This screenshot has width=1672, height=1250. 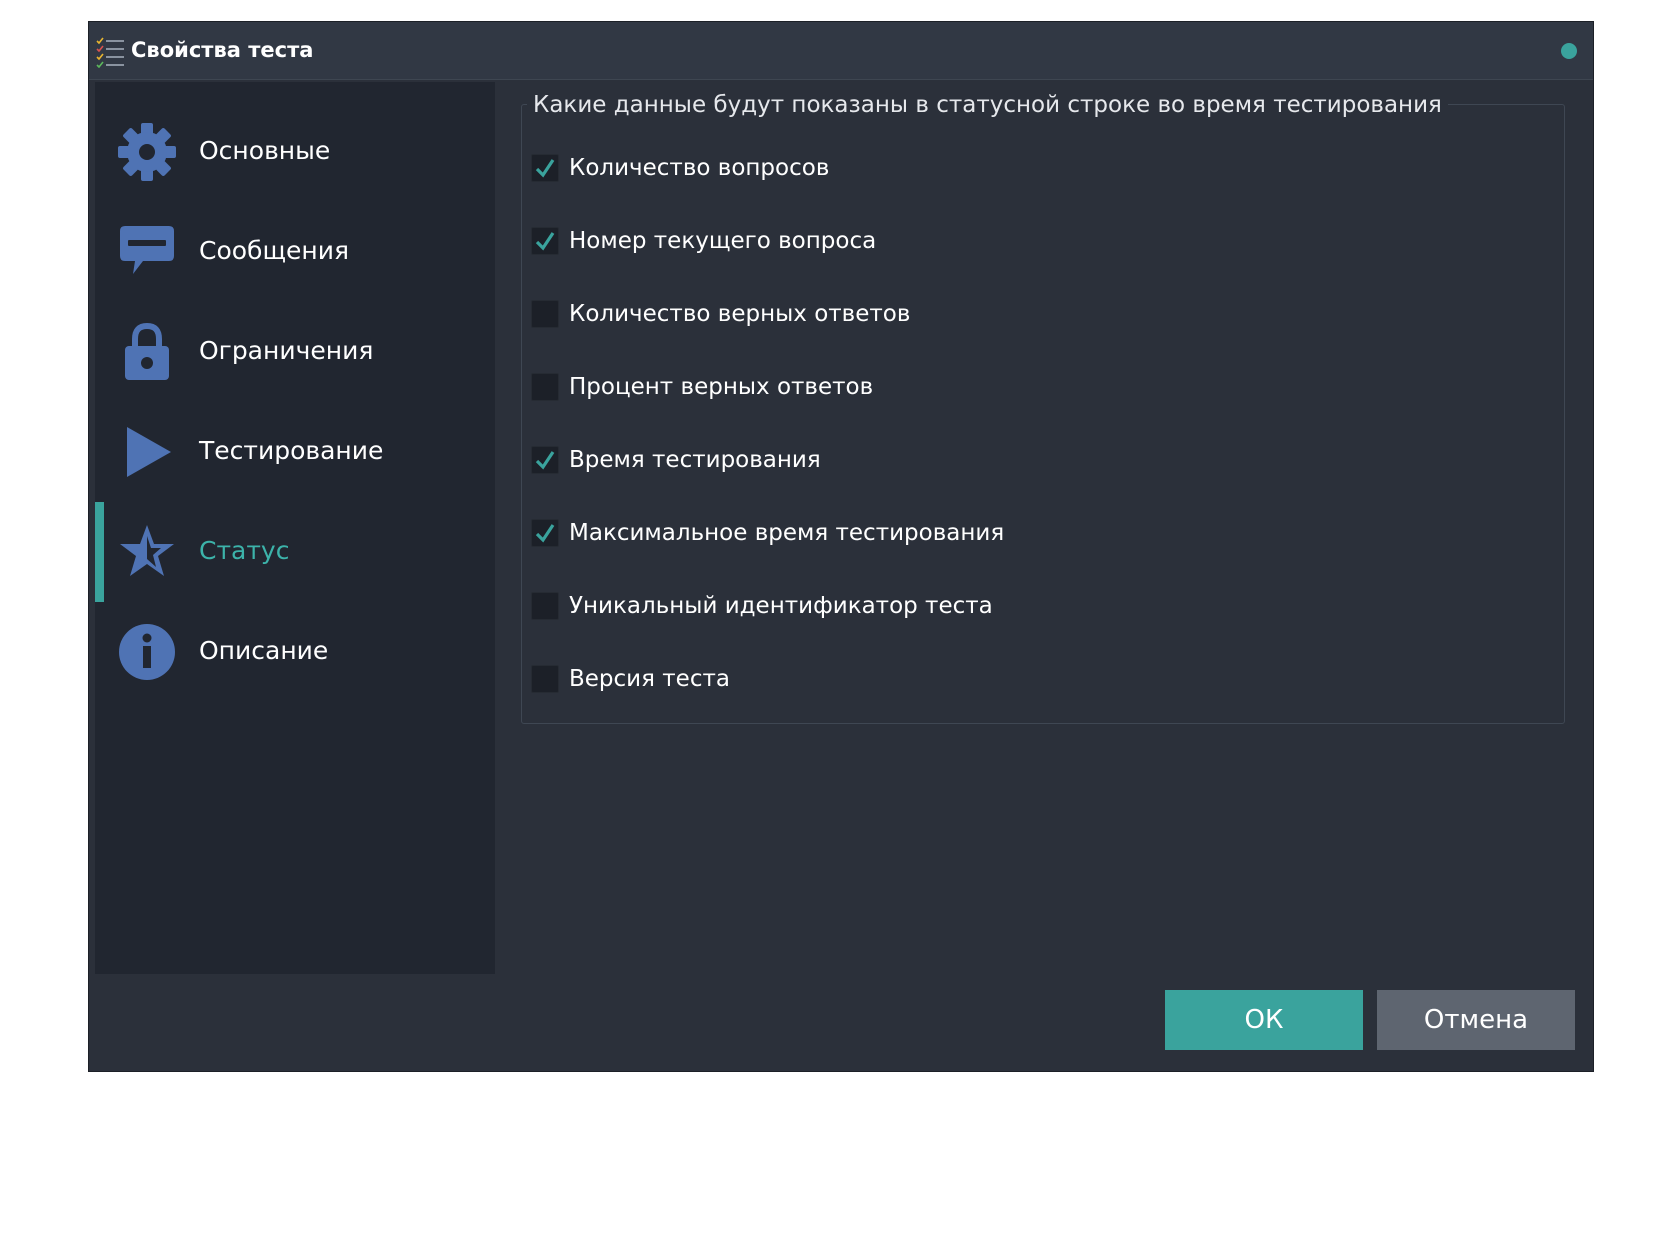 I want to click on sidebar-item-label: Основные, so click(x=265, y=150).